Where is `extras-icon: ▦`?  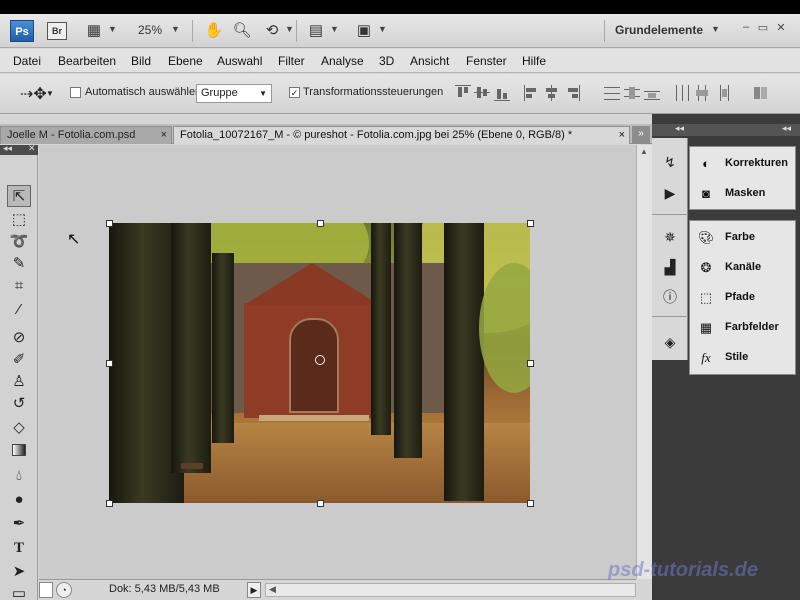 extras-icon: ▦ is located at coordinates (94, 31).